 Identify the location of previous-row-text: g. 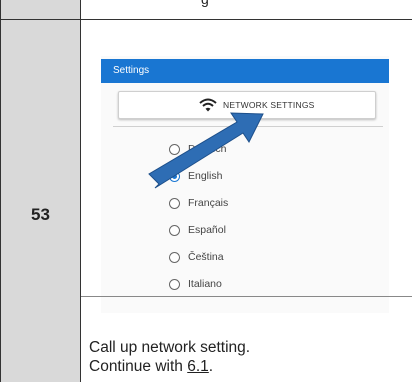
(205, 3).